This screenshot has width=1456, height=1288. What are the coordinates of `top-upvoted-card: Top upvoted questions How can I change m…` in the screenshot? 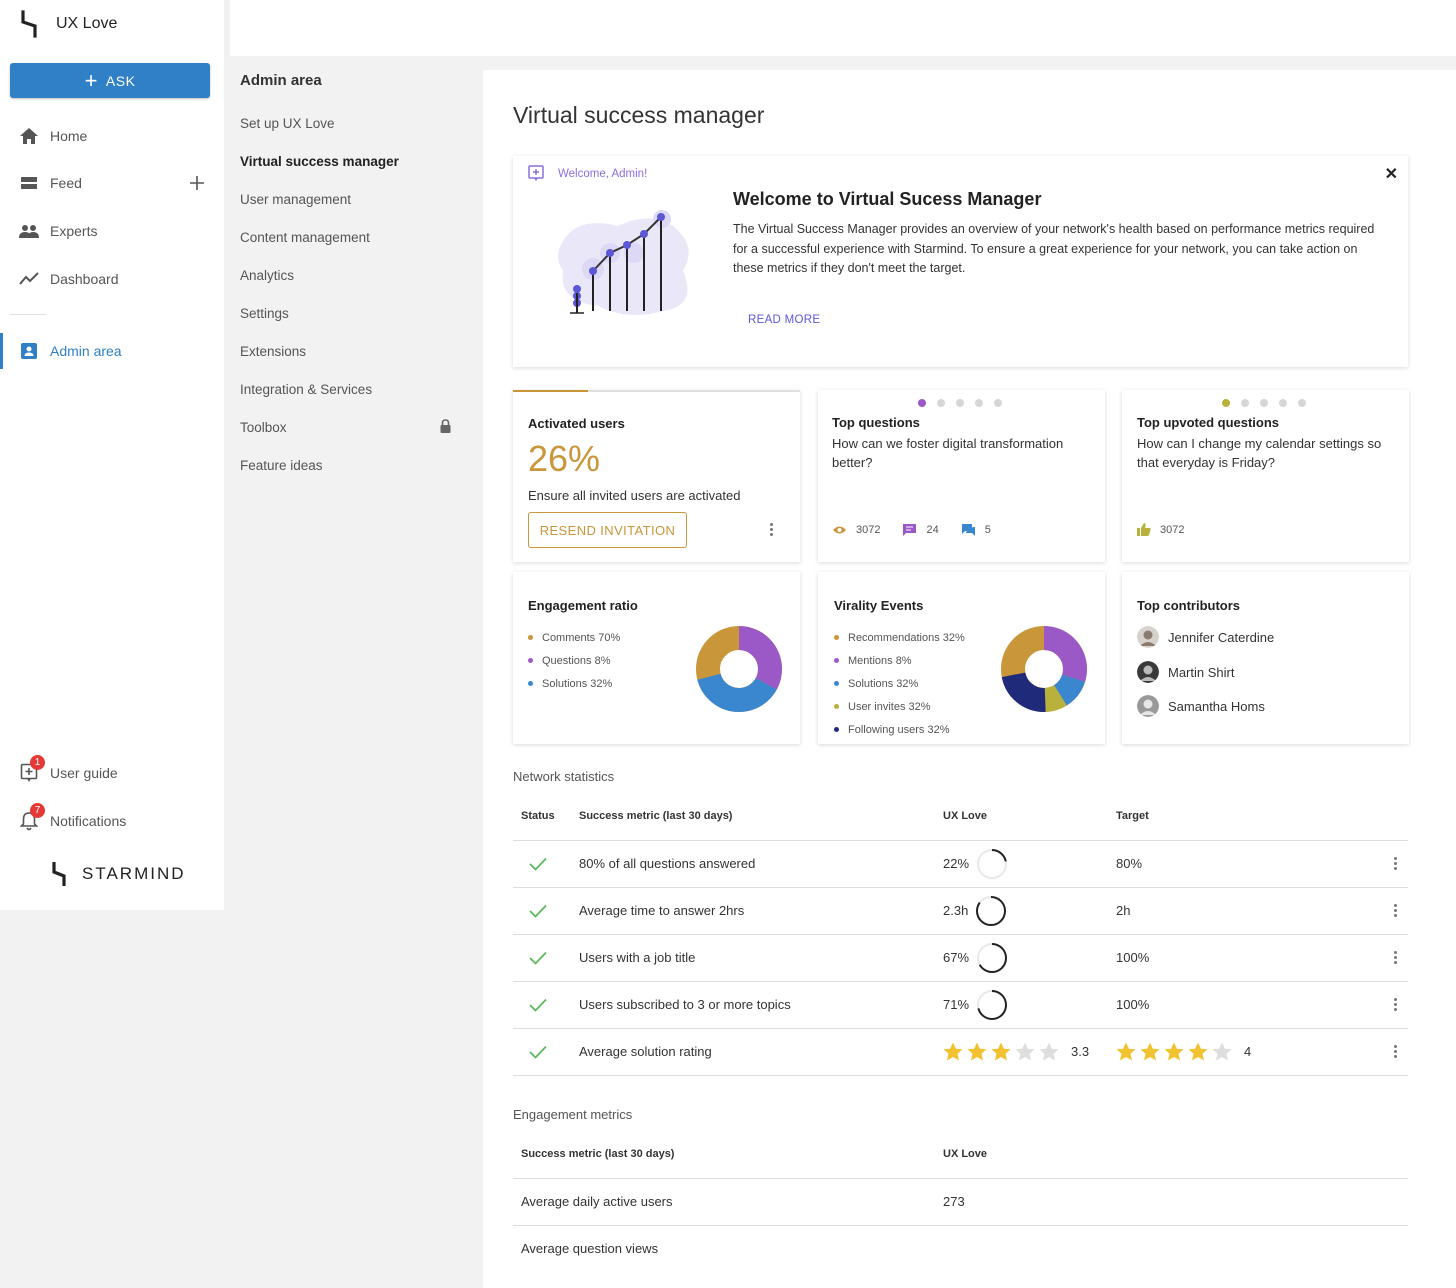 It's located at (1265, 476).